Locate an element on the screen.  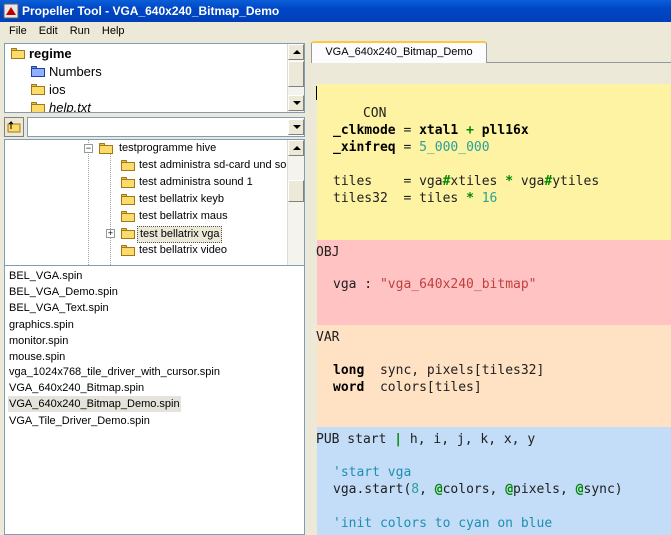
code-line: word colors[tiles] is located at coordinates (407, 387).